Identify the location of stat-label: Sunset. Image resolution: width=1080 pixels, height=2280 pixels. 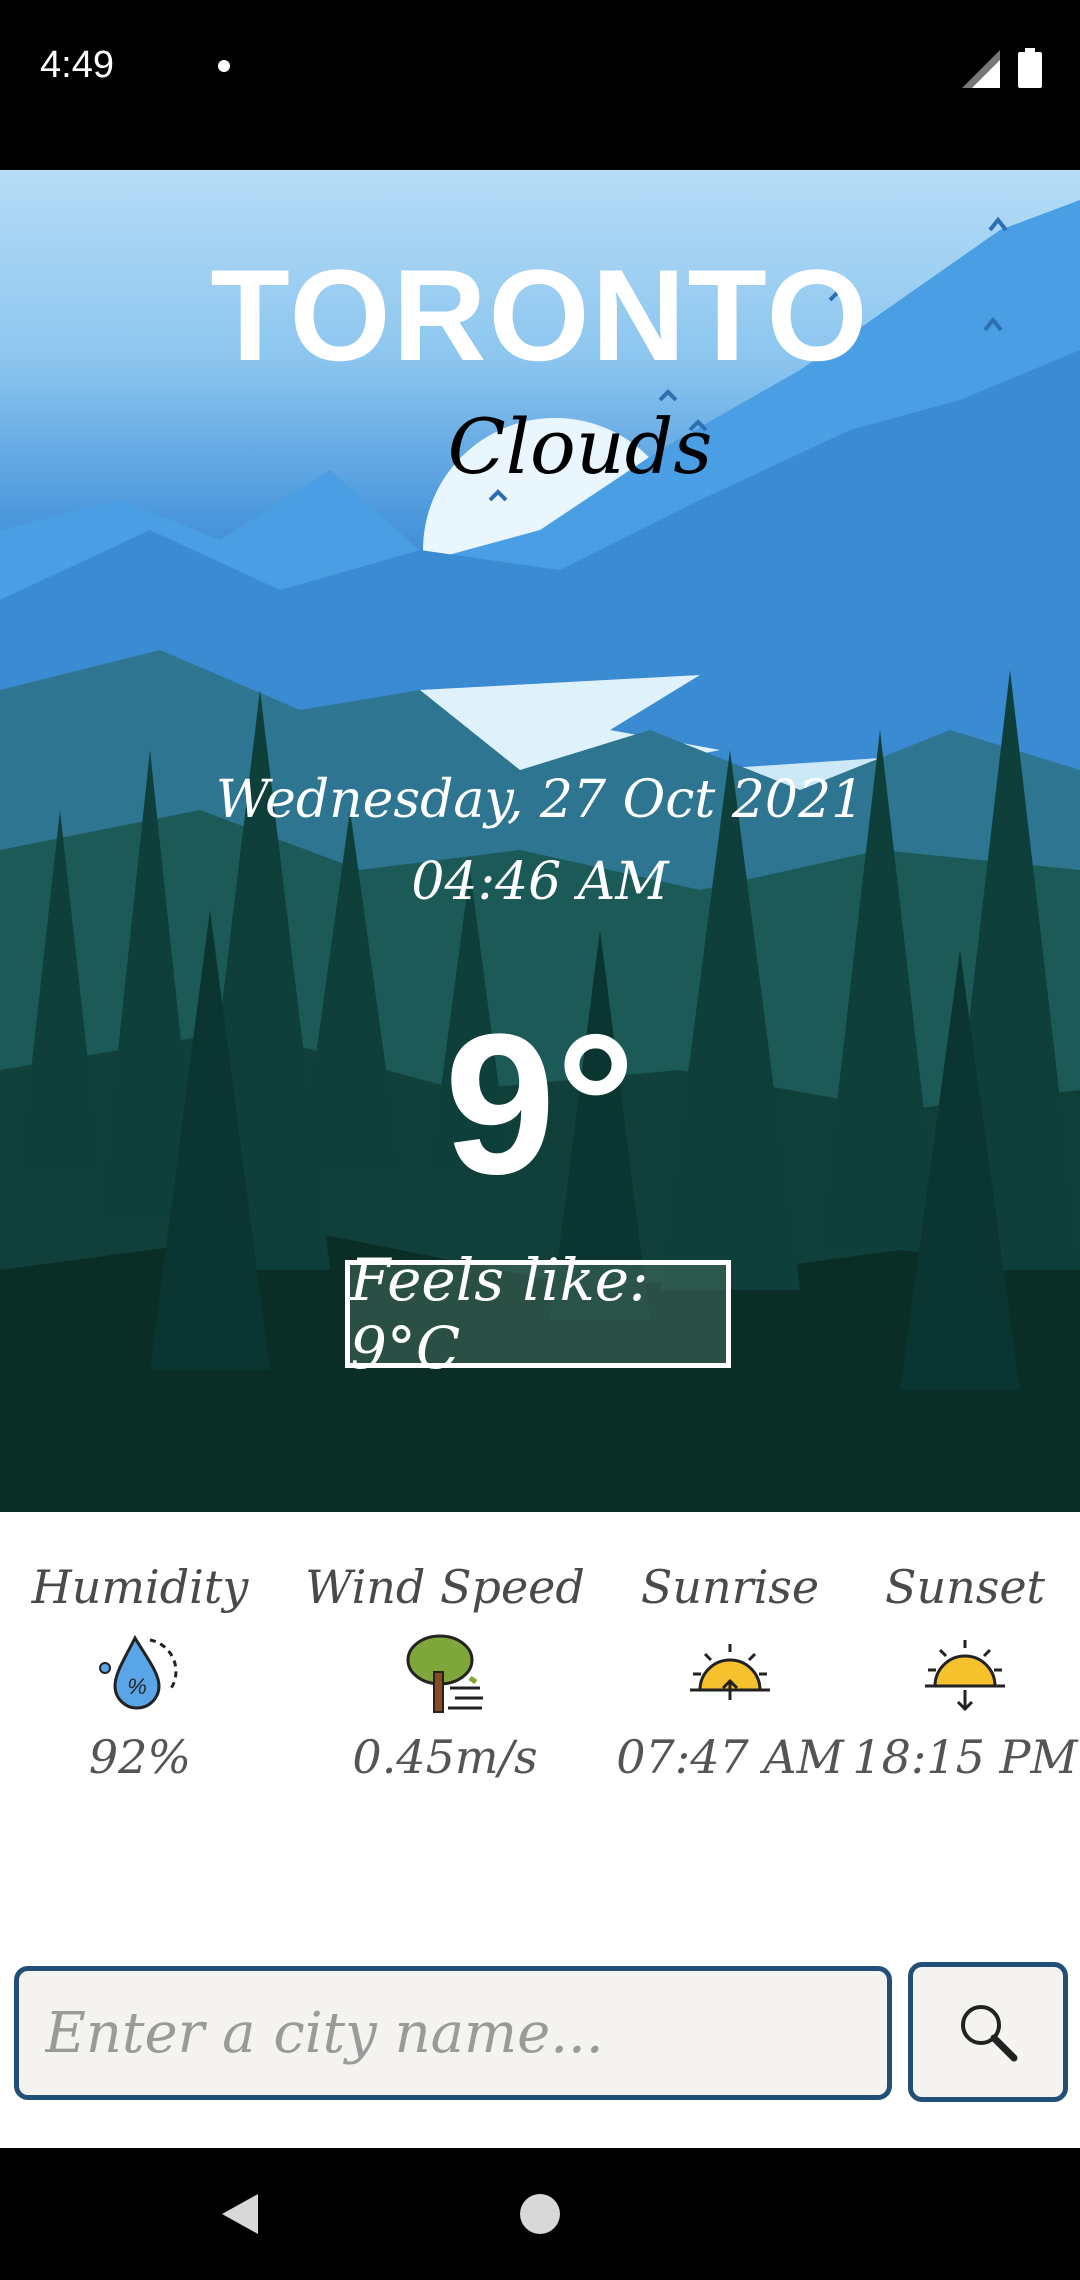
(965, 1587).